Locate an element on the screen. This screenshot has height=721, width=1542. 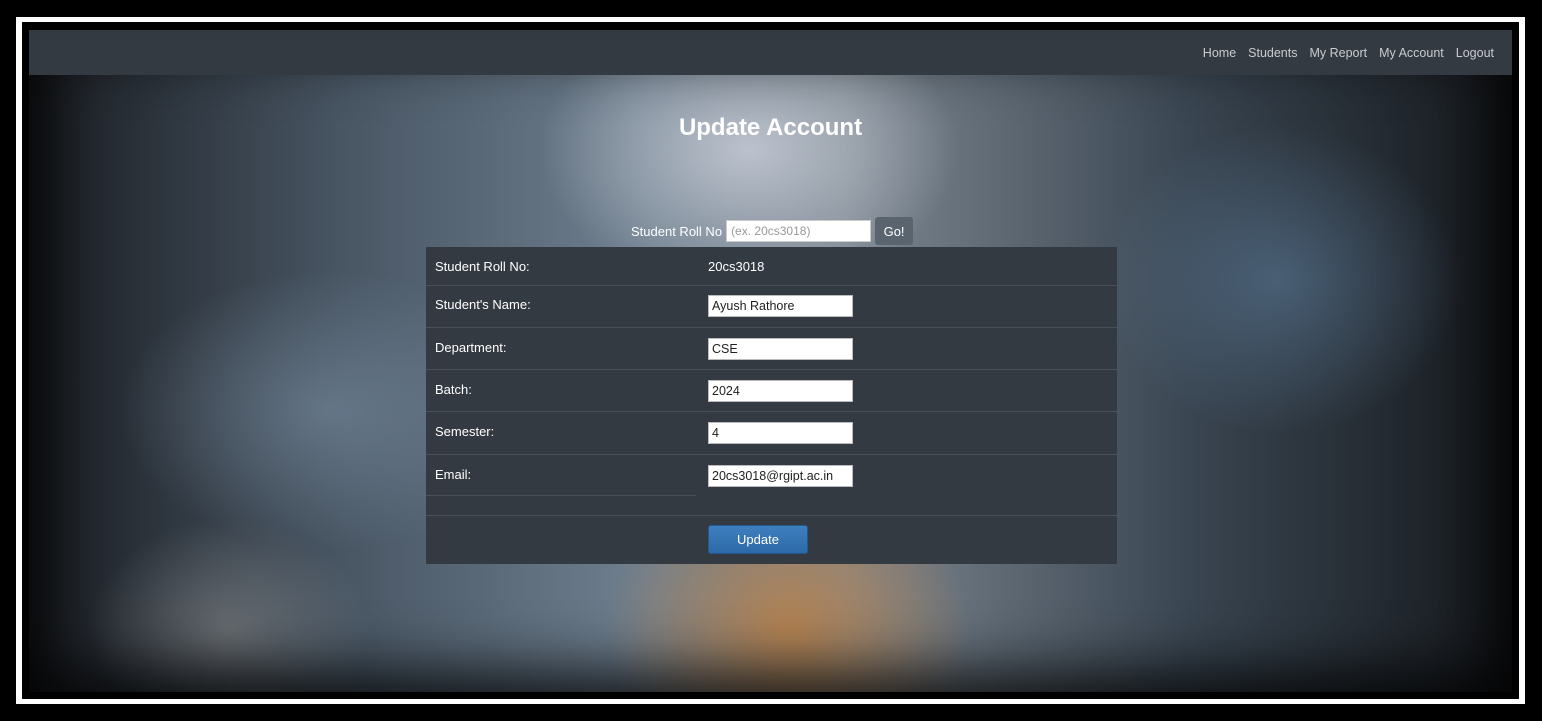
name-field is located at coordinates (780, 306).